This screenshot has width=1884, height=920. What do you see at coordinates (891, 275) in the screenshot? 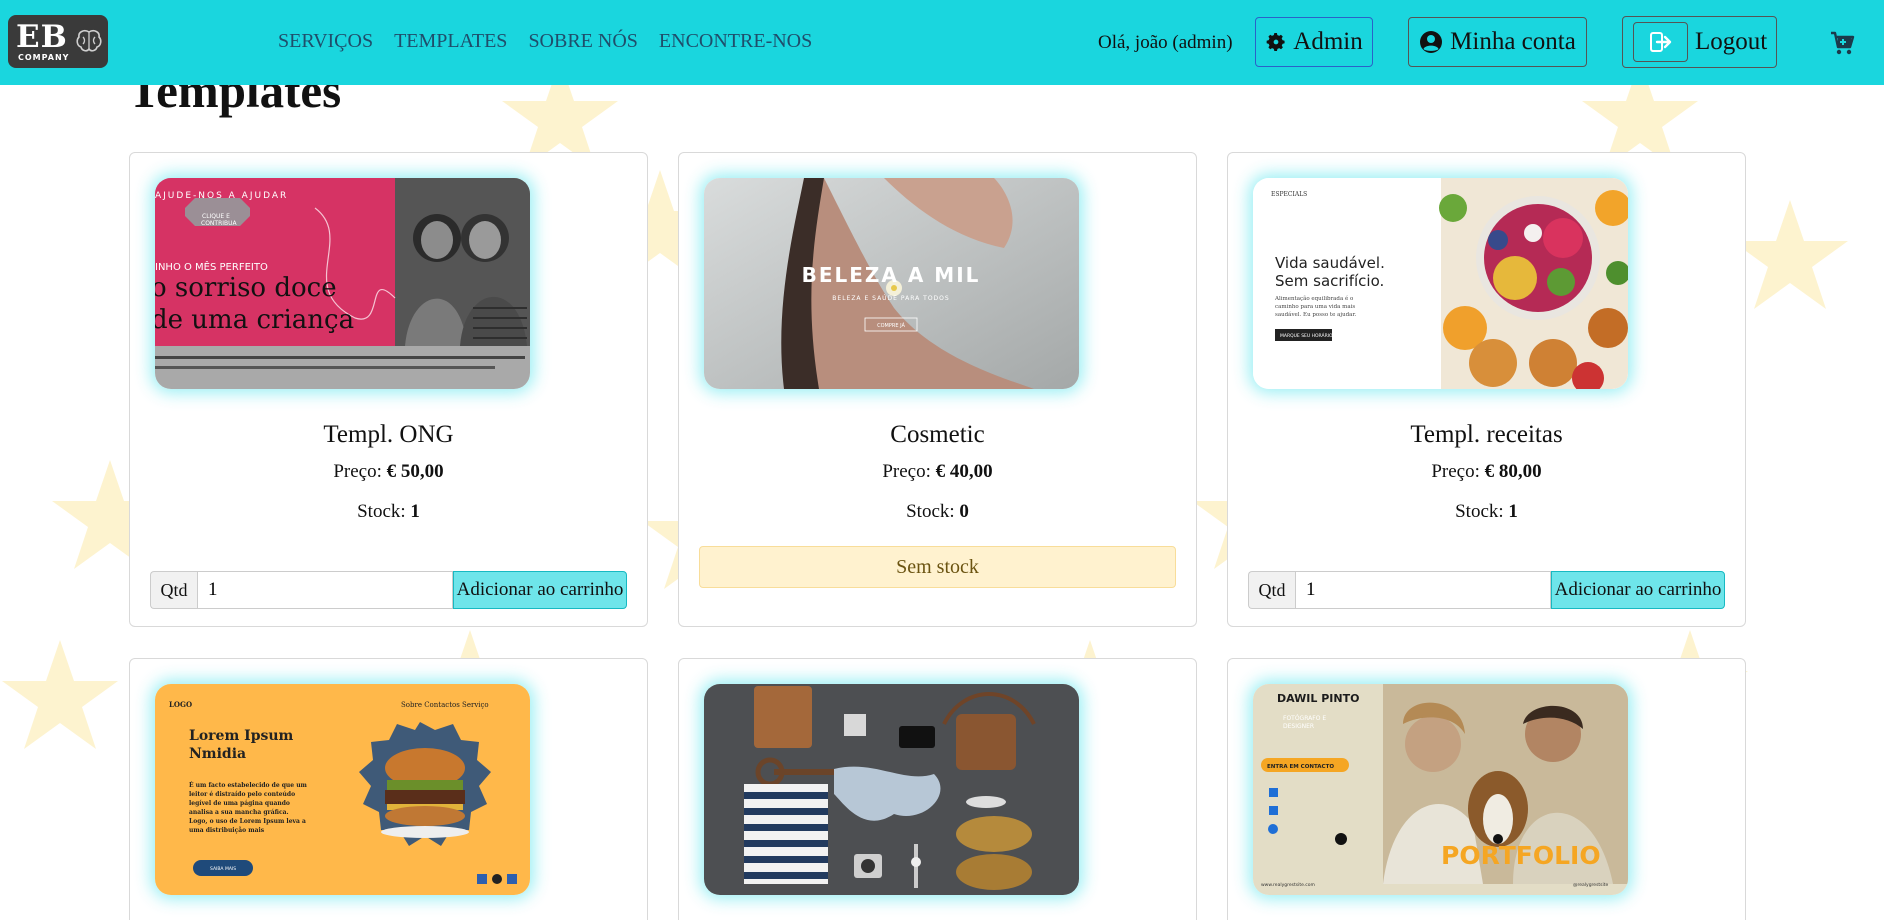
I see `cosmetic-title: BELEZA A MIL` at bounding box center [891, 275].